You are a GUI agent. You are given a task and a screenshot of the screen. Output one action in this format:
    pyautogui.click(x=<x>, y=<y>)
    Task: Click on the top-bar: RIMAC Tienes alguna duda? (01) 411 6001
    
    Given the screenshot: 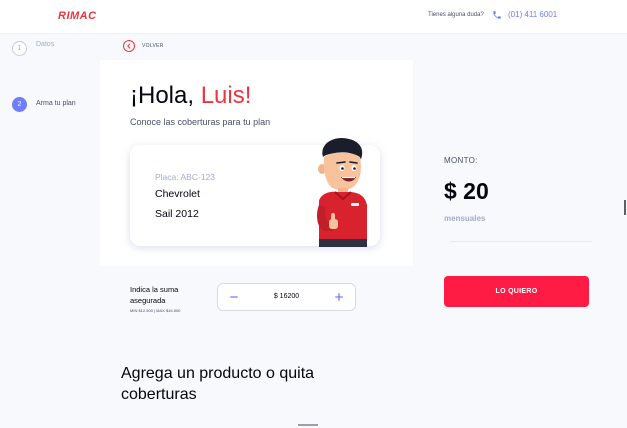 What is the action you would take?
    pyautogui.click(x=313, y=17)
    